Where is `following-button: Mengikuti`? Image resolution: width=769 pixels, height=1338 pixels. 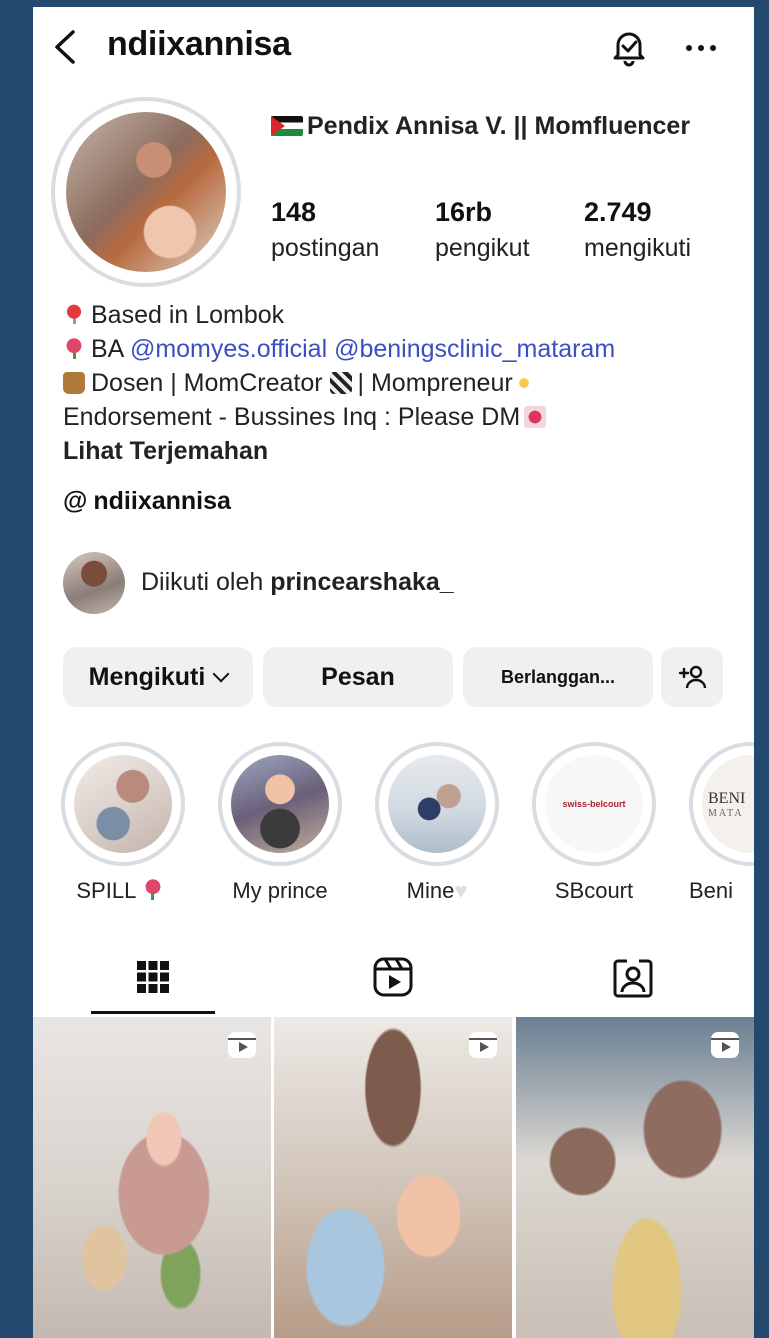
following-button: Mengikuti is located at coordinates (158, 677).